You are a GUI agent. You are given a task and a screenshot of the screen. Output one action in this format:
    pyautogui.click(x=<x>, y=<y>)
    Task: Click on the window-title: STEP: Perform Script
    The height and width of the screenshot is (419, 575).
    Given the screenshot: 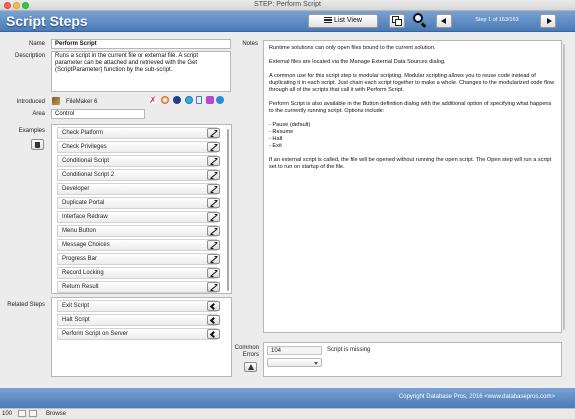 What is the action you would take?
    pyautogui.click(x=287, y=4)
    